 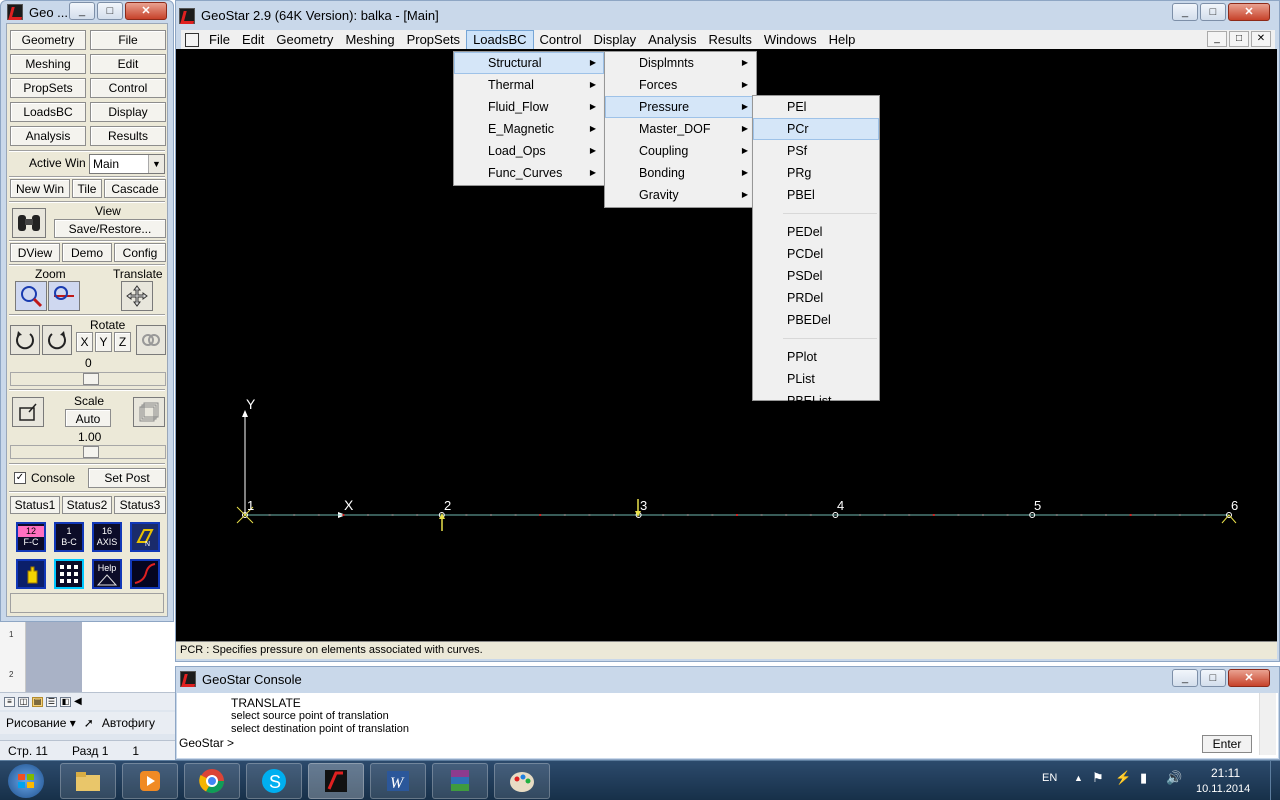 I want to click on menu-item-thermal: Thermal ▶, so click(x=529, y=85).